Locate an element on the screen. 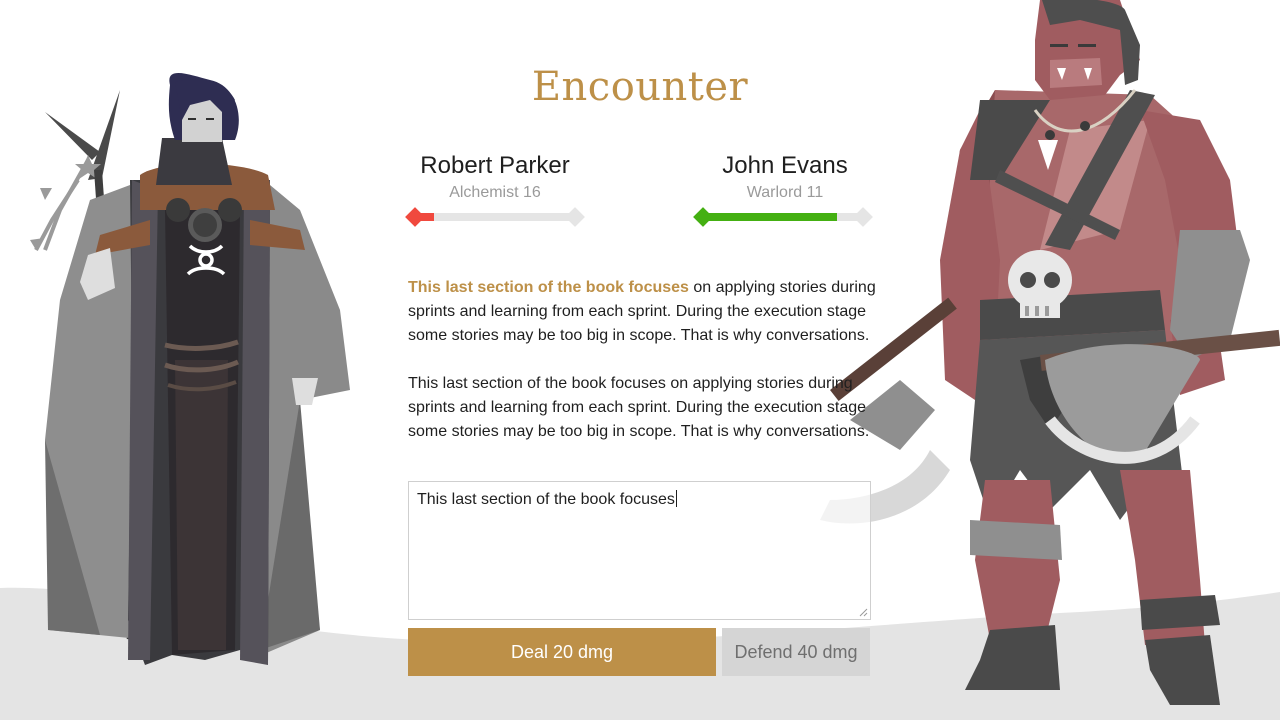  player-health-bar is located at coordinates (495, 217).